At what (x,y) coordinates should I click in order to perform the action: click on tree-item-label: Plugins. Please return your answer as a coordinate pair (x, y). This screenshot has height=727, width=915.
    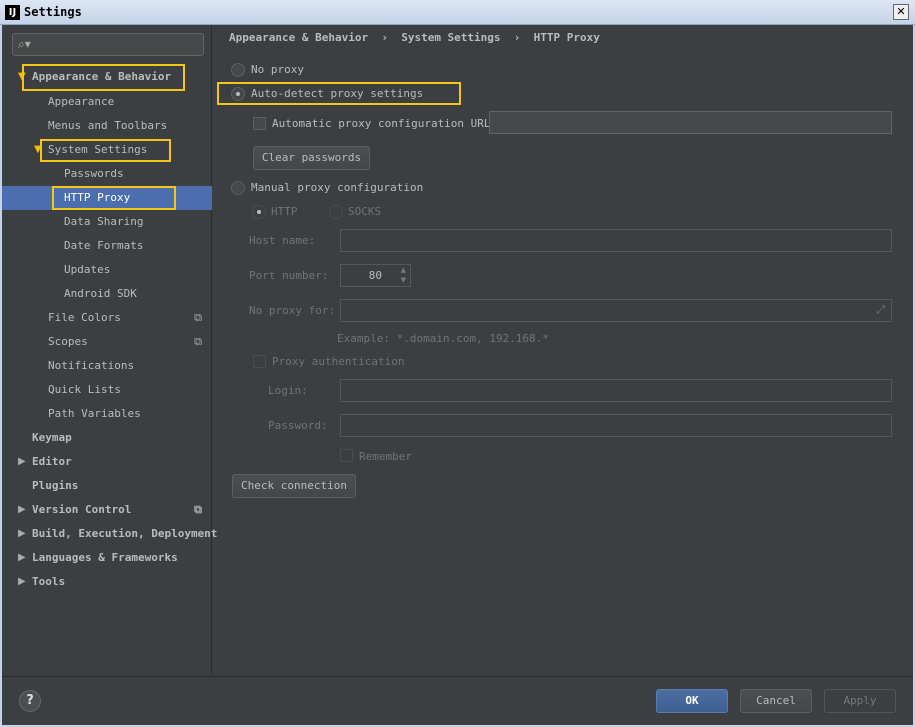
    Looking at the image, I should click on (55, 485).